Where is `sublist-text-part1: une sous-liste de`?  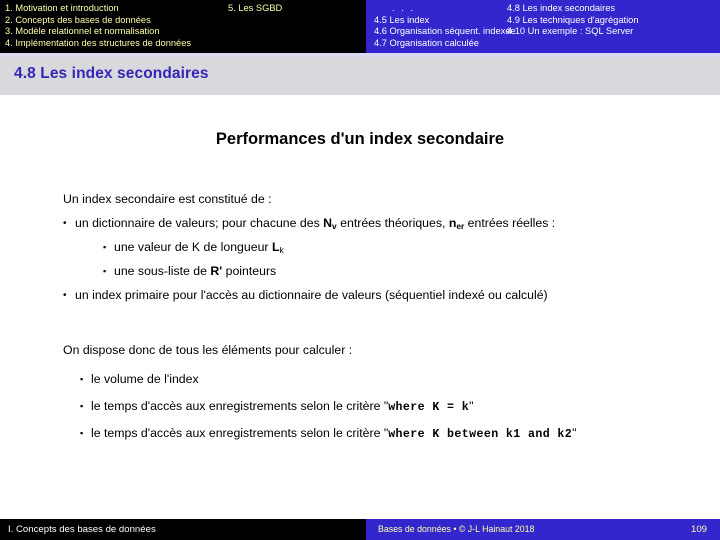 sublist-text-part1: une sous-liste de is located at coordinates (162, 271).